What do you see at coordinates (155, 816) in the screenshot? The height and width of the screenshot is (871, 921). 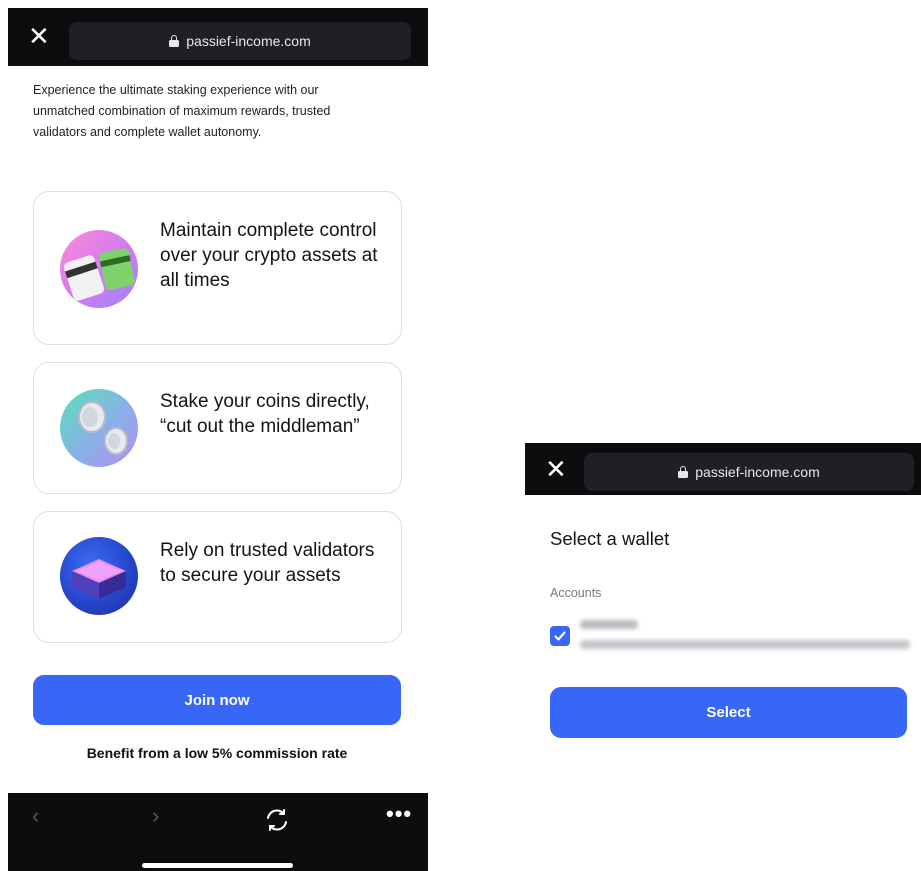 I see `forward-icon: ›` at bounding box center [155, 816].